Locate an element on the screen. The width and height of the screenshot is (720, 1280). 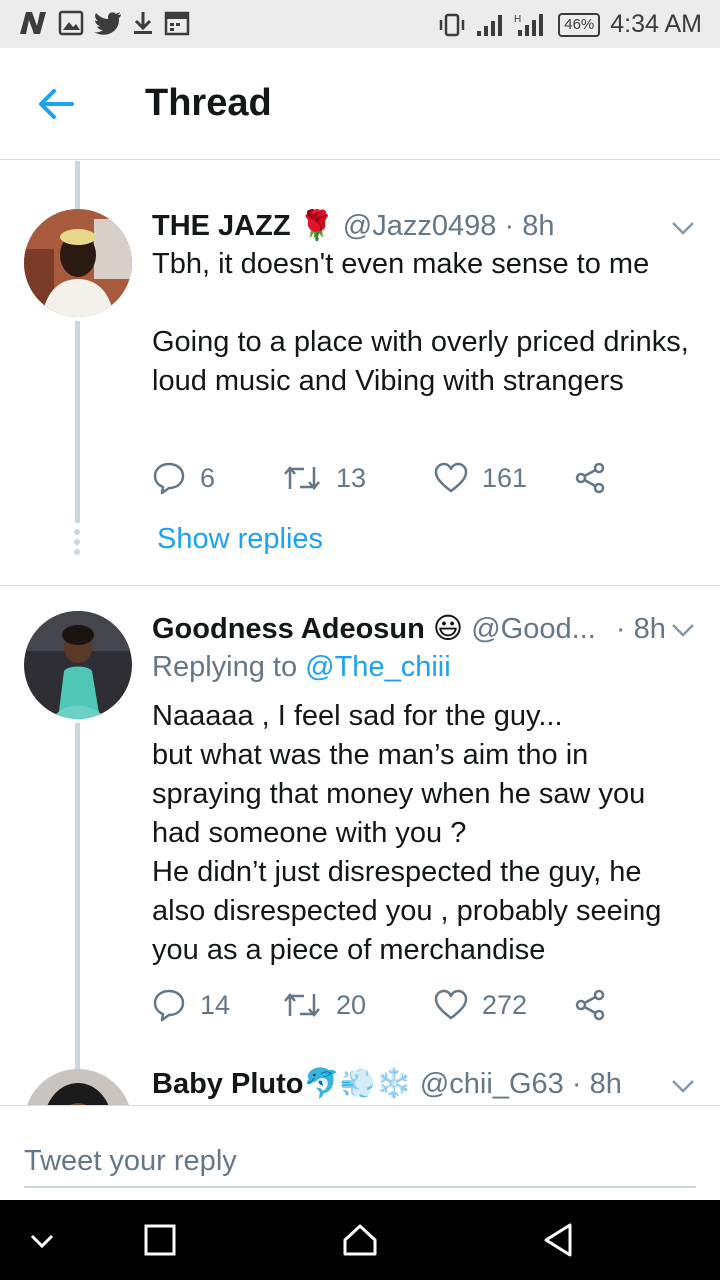
reply-count: 14 is located at coordinates (215, 1004).